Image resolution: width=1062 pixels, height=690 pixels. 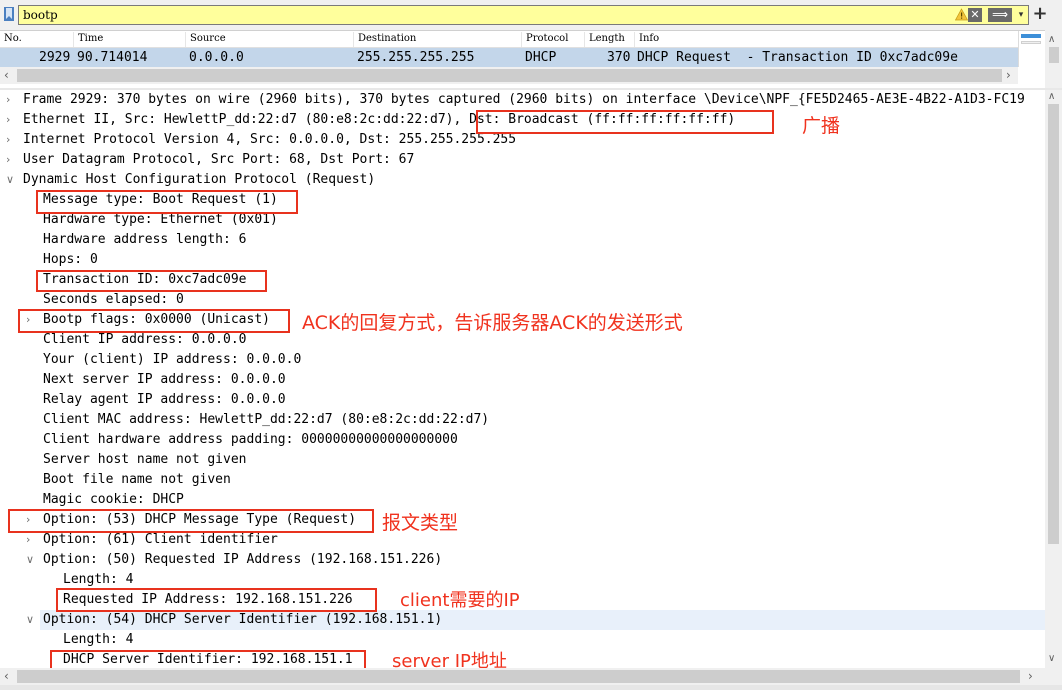 What do you see at coordinates (167, 202) in the screenshot?
I see `annotation-box-message-type` at bounding box center [167, 202].